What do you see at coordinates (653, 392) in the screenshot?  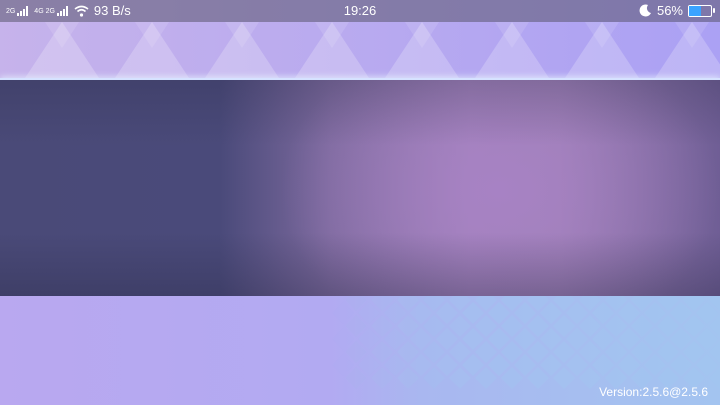 I see `version-label: Version:2.5.6@2.5.6` at bounding box center [653, 392].